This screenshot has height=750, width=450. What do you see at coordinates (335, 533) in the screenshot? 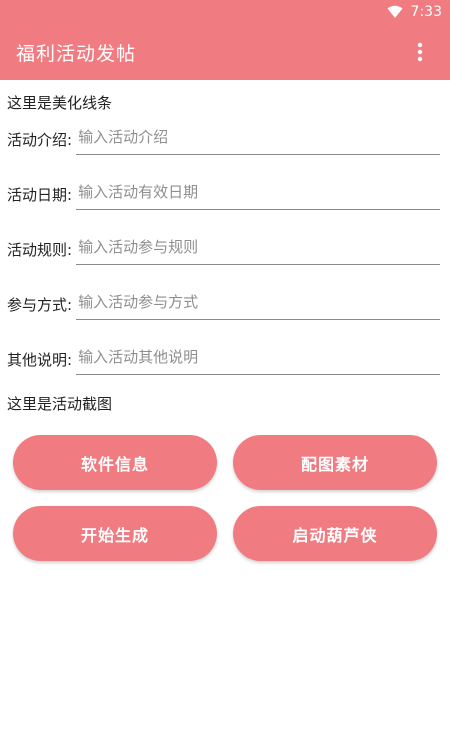
I see `launch-huluxia-button: 启动葫芦侠` at bounding box center [335, 533].